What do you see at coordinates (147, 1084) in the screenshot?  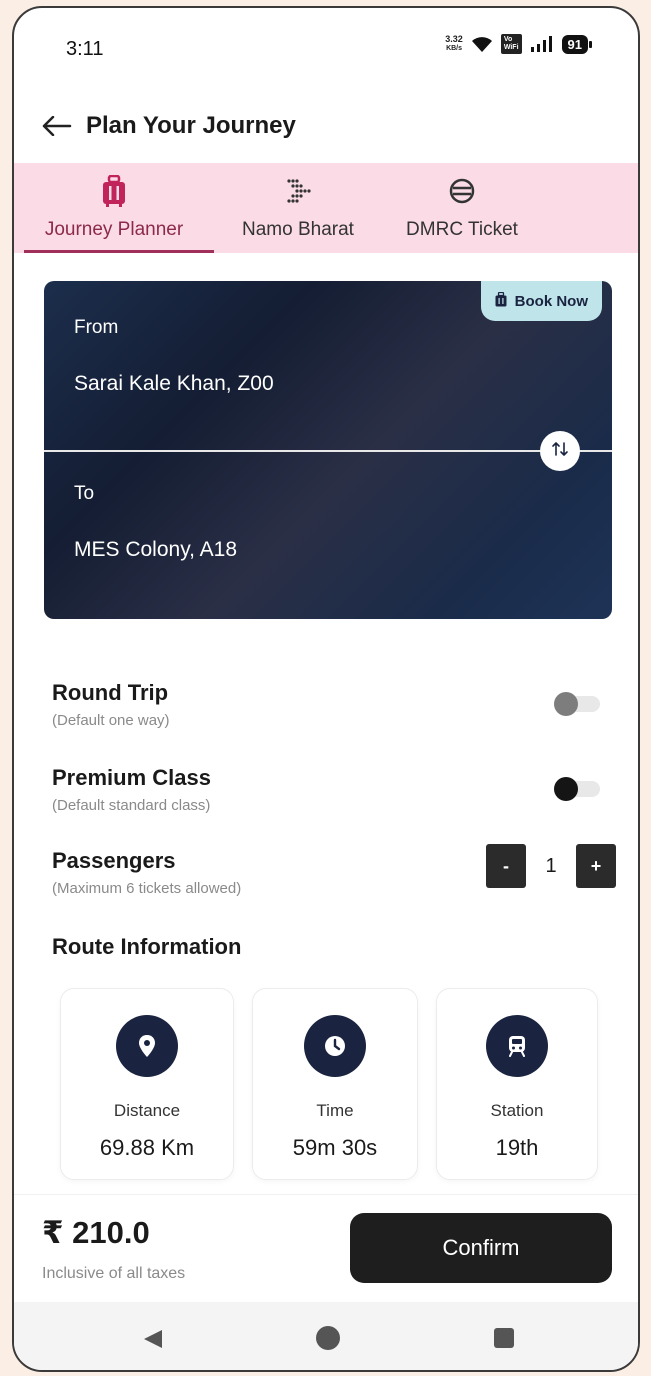 I see `route-card-distance: Distance 69.88 Km` at bounding box center [147, 1084].